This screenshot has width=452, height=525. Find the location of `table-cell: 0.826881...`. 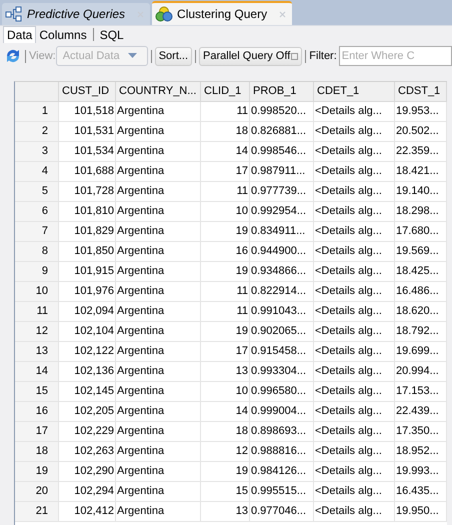

table-cell: 0.826881... is located at coordinates (282, 132).